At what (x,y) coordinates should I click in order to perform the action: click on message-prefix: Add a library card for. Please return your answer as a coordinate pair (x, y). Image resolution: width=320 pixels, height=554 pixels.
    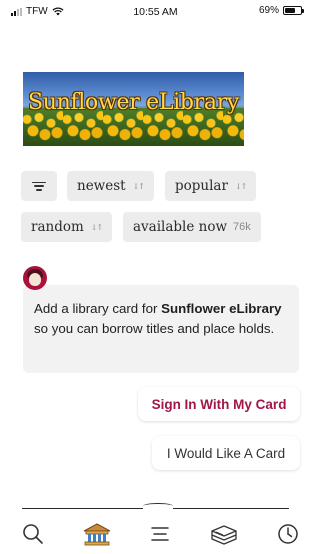
    Looking at the image, I should click on (98, 308).